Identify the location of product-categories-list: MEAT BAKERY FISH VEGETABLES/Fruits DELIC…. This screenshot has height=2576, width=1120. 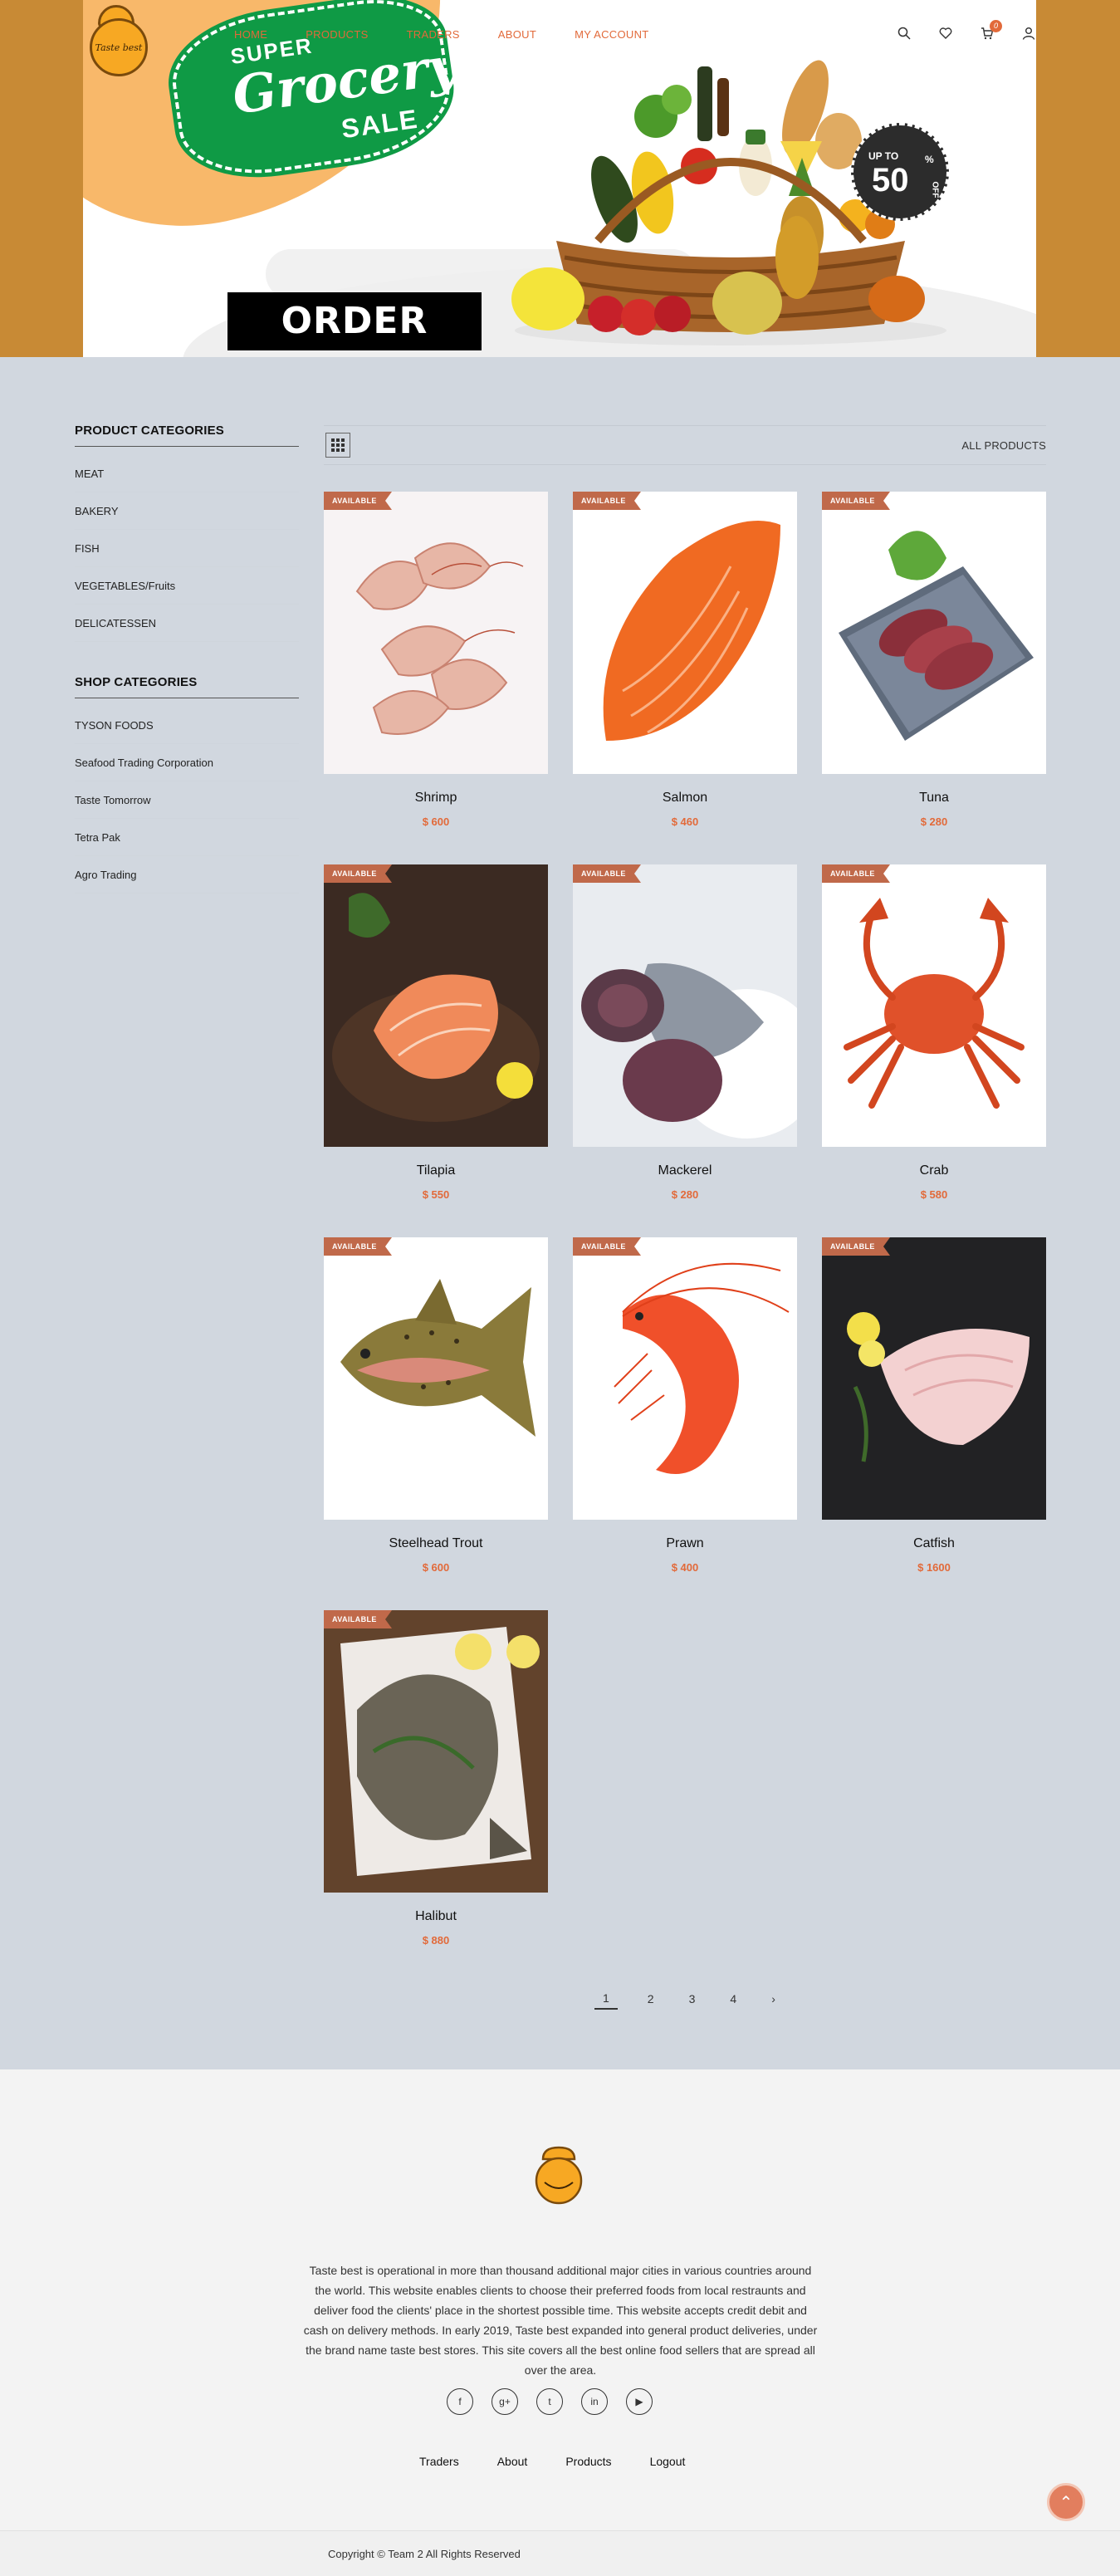
(187, 548).